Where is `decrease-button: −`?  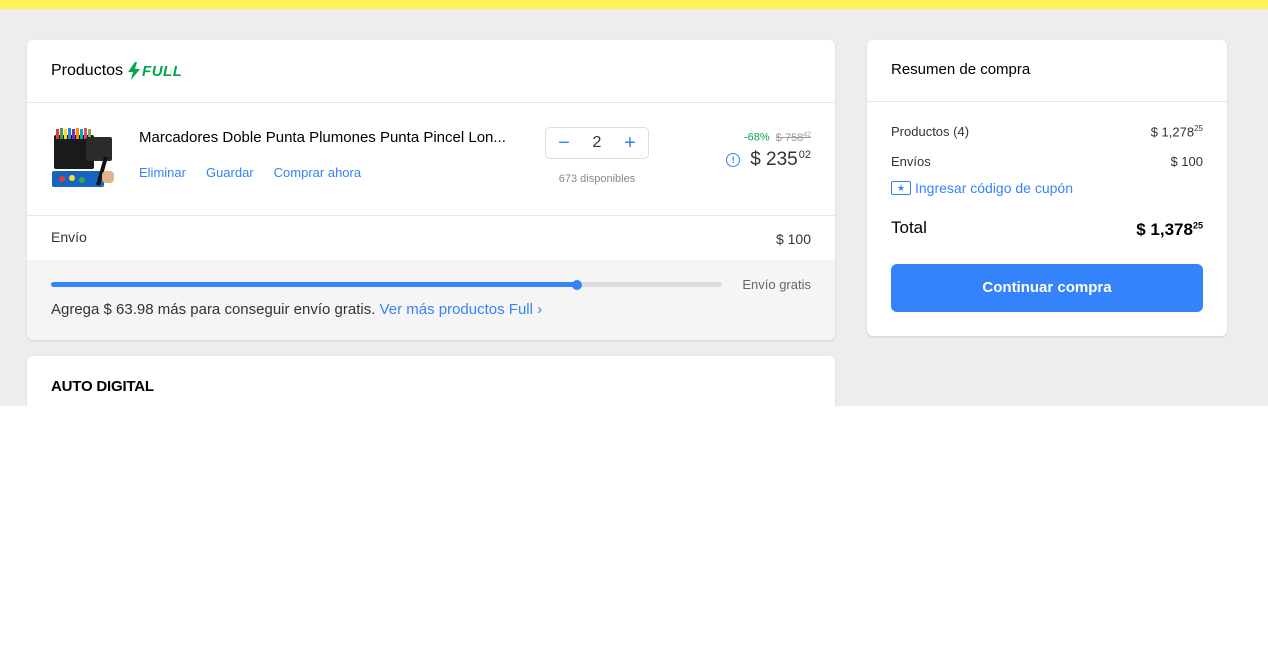 decrease-button: − is located at coordinates (564, 143).